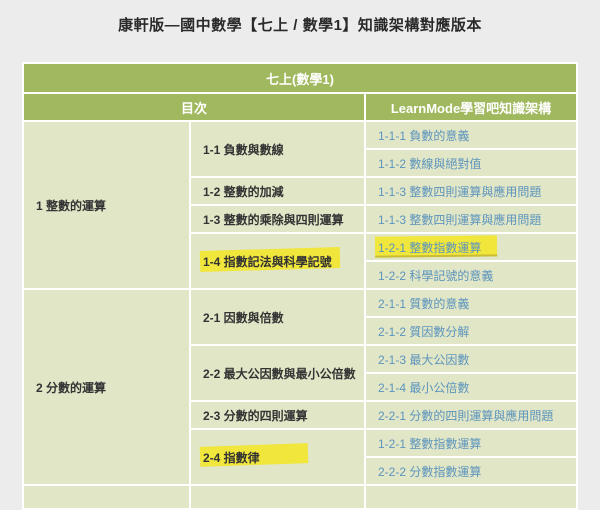 The image size is (600, 510). I want to click on link-cell: 1-1-1 負數的意義, so click(471, 135).